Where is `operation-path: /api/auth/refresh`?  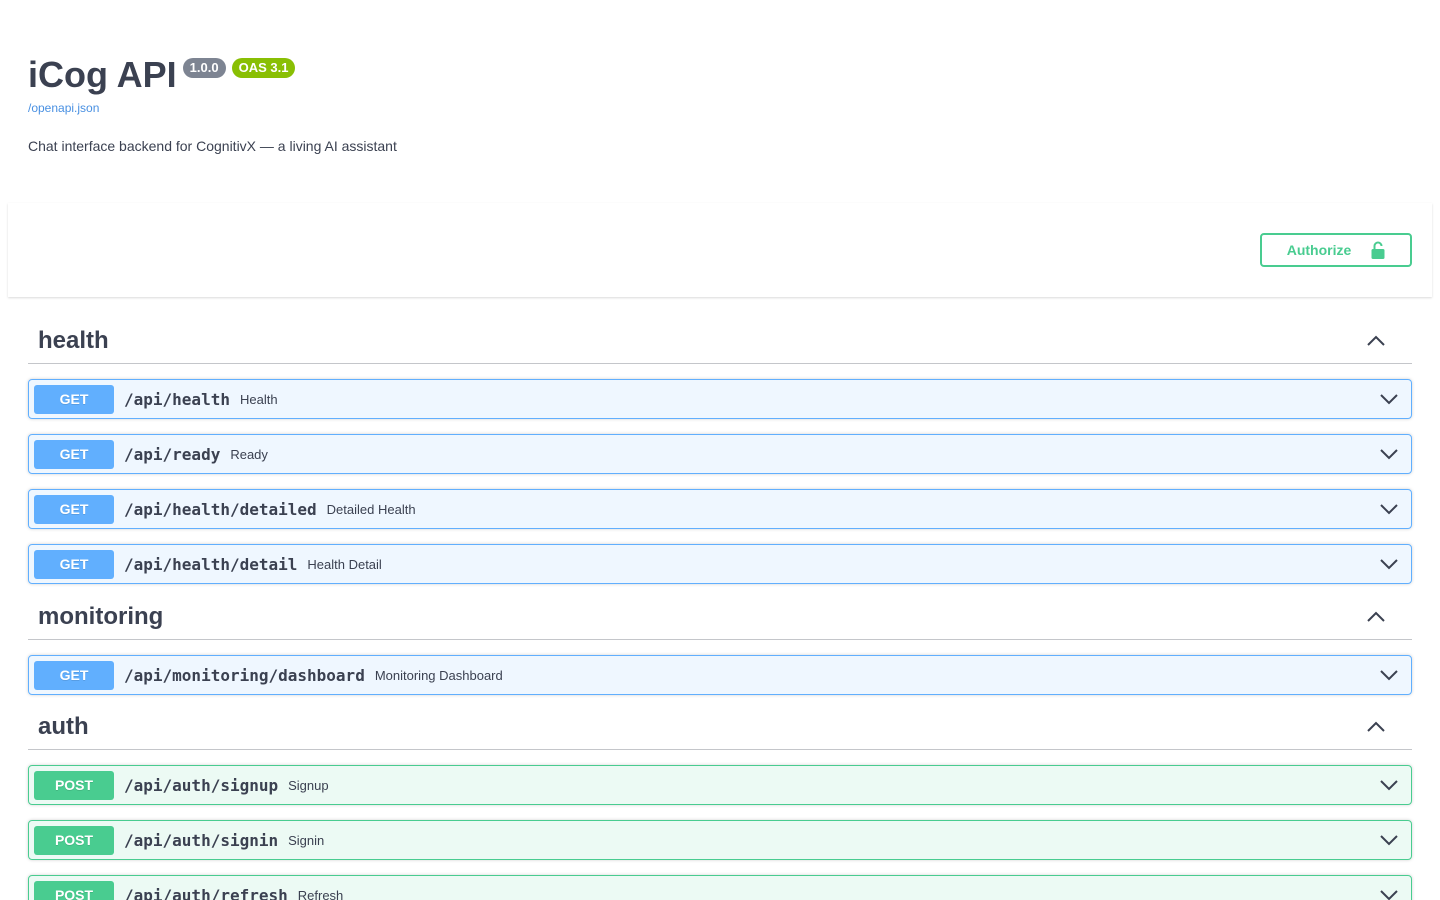
operation-path: /api/auth/refresh is located at coordinates (206, 892).